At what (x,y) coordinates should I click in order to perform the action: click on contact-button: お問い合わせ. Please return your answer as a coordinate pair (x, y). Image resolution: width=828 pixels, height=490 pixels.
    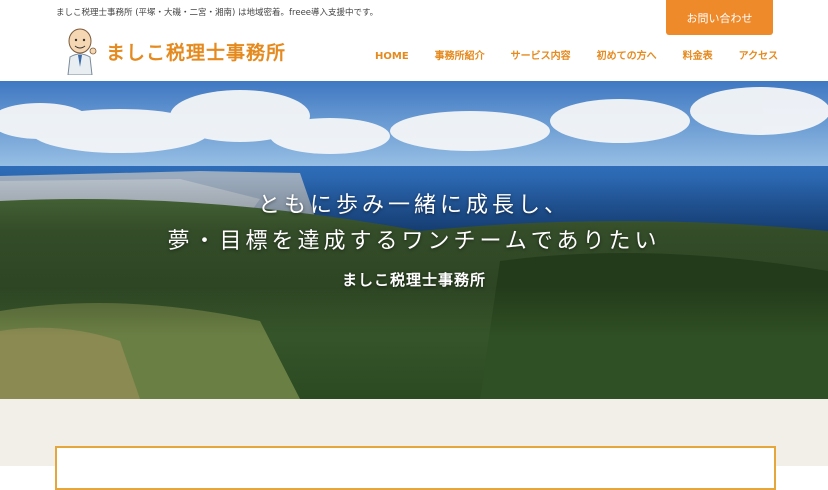
    Looking at the image, I should click on (719, 17).